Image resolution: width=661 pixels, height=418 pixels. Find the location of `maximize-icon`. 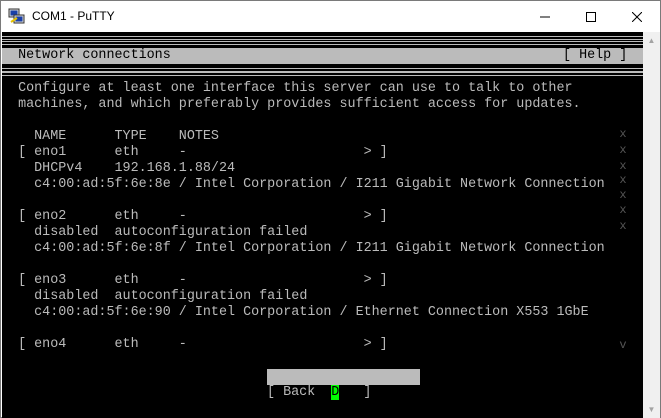

maximize-icon is located at coordinates (591, 16).